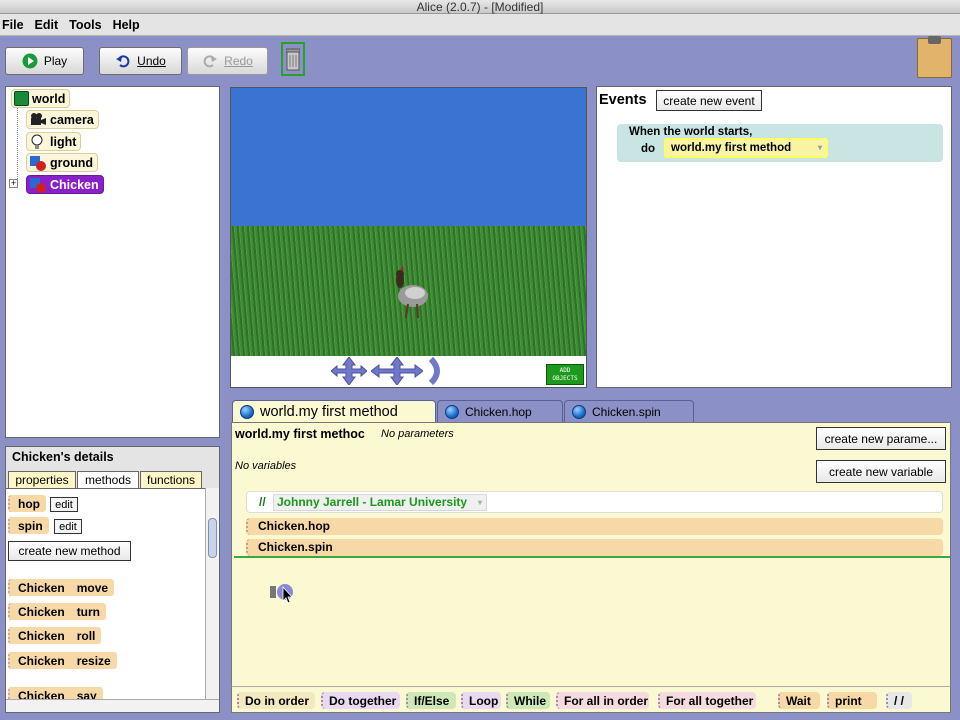 This screenshot has height=720, width=960. I want to click on cursor-icon, so click(285, 594).